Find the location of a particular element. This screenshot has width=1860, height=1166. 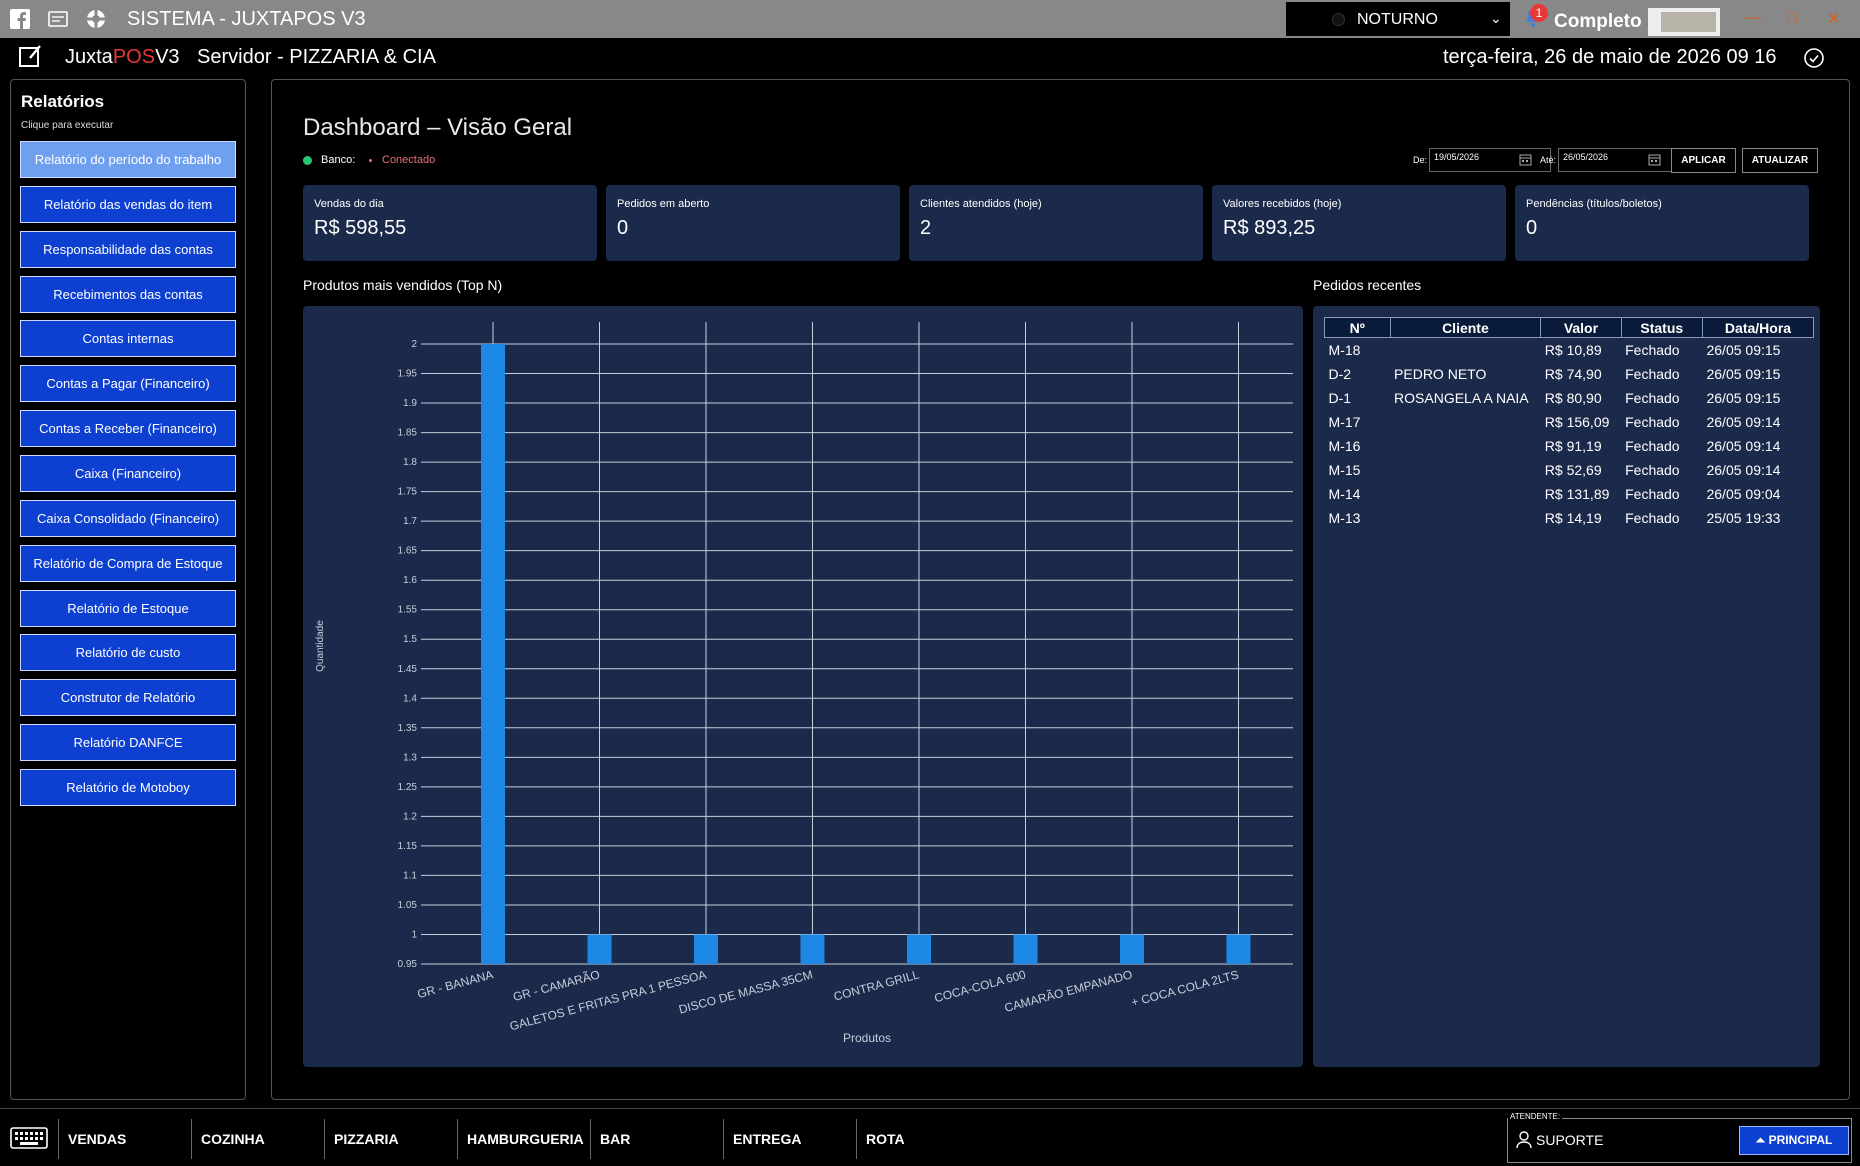

nav-vendas: VENDAS is located at coordinates (92, 1139).